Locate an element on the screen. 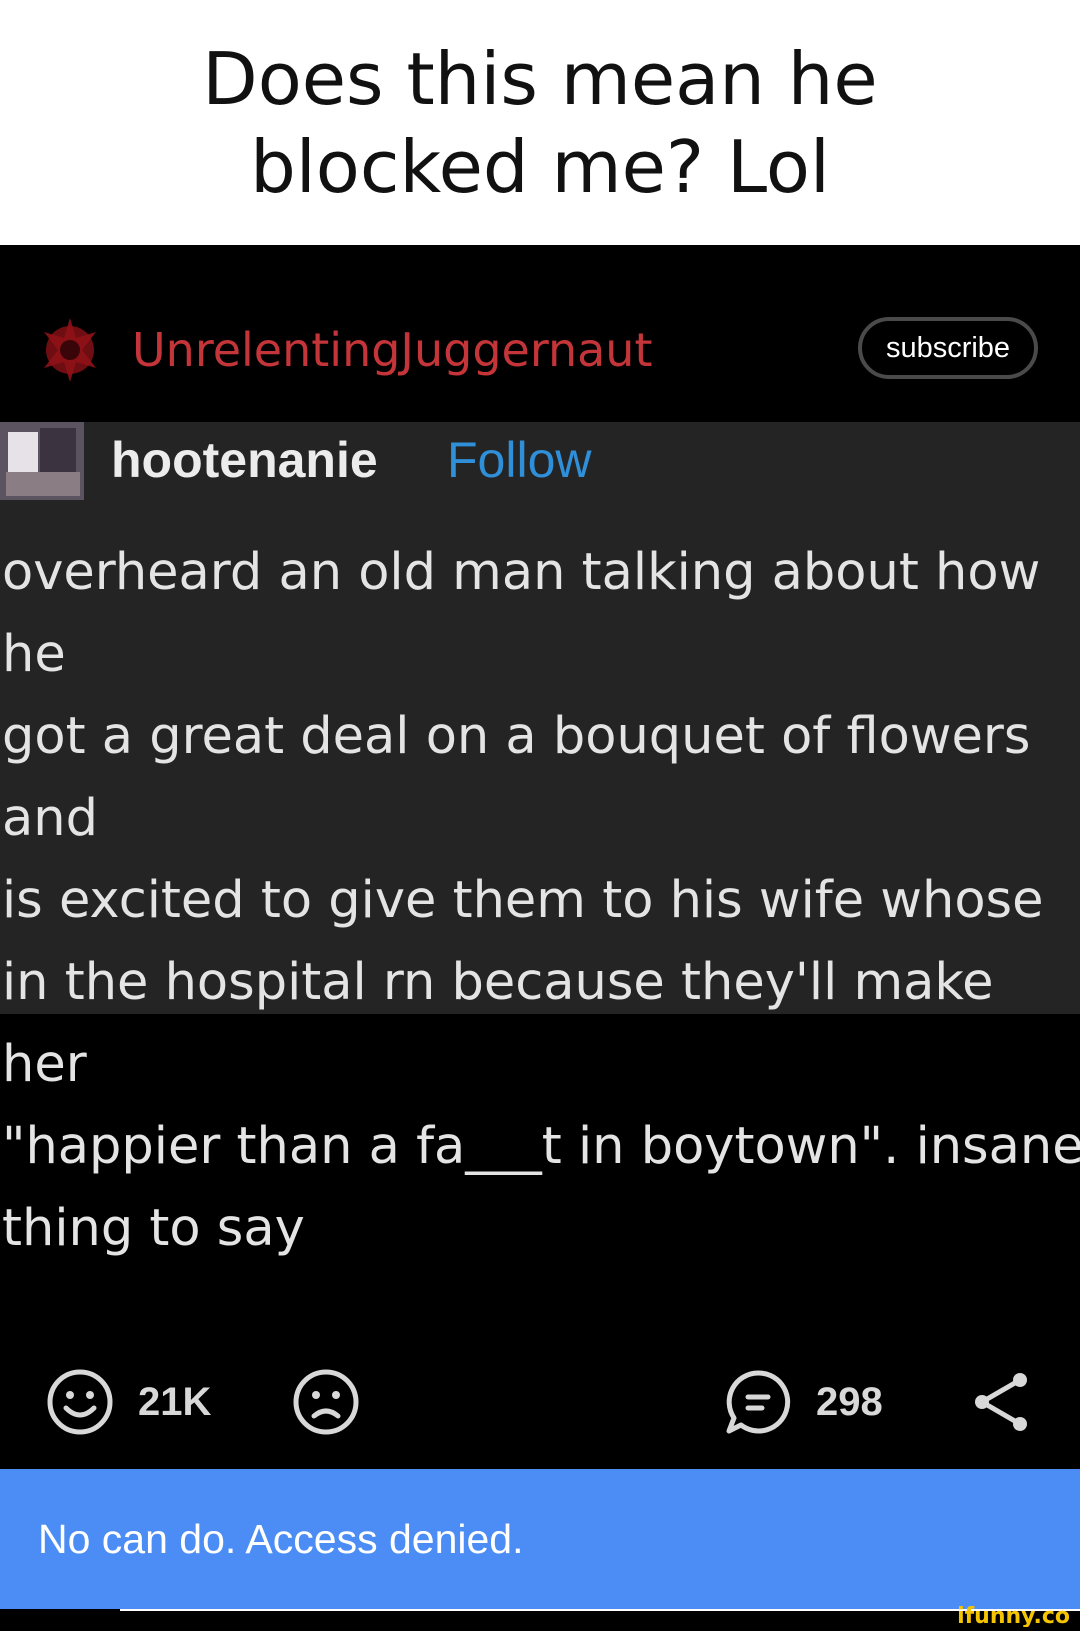 This screenshot has width=1080, height=1631. action-bar: 21K 298 is located at coordinates (540, 1404).